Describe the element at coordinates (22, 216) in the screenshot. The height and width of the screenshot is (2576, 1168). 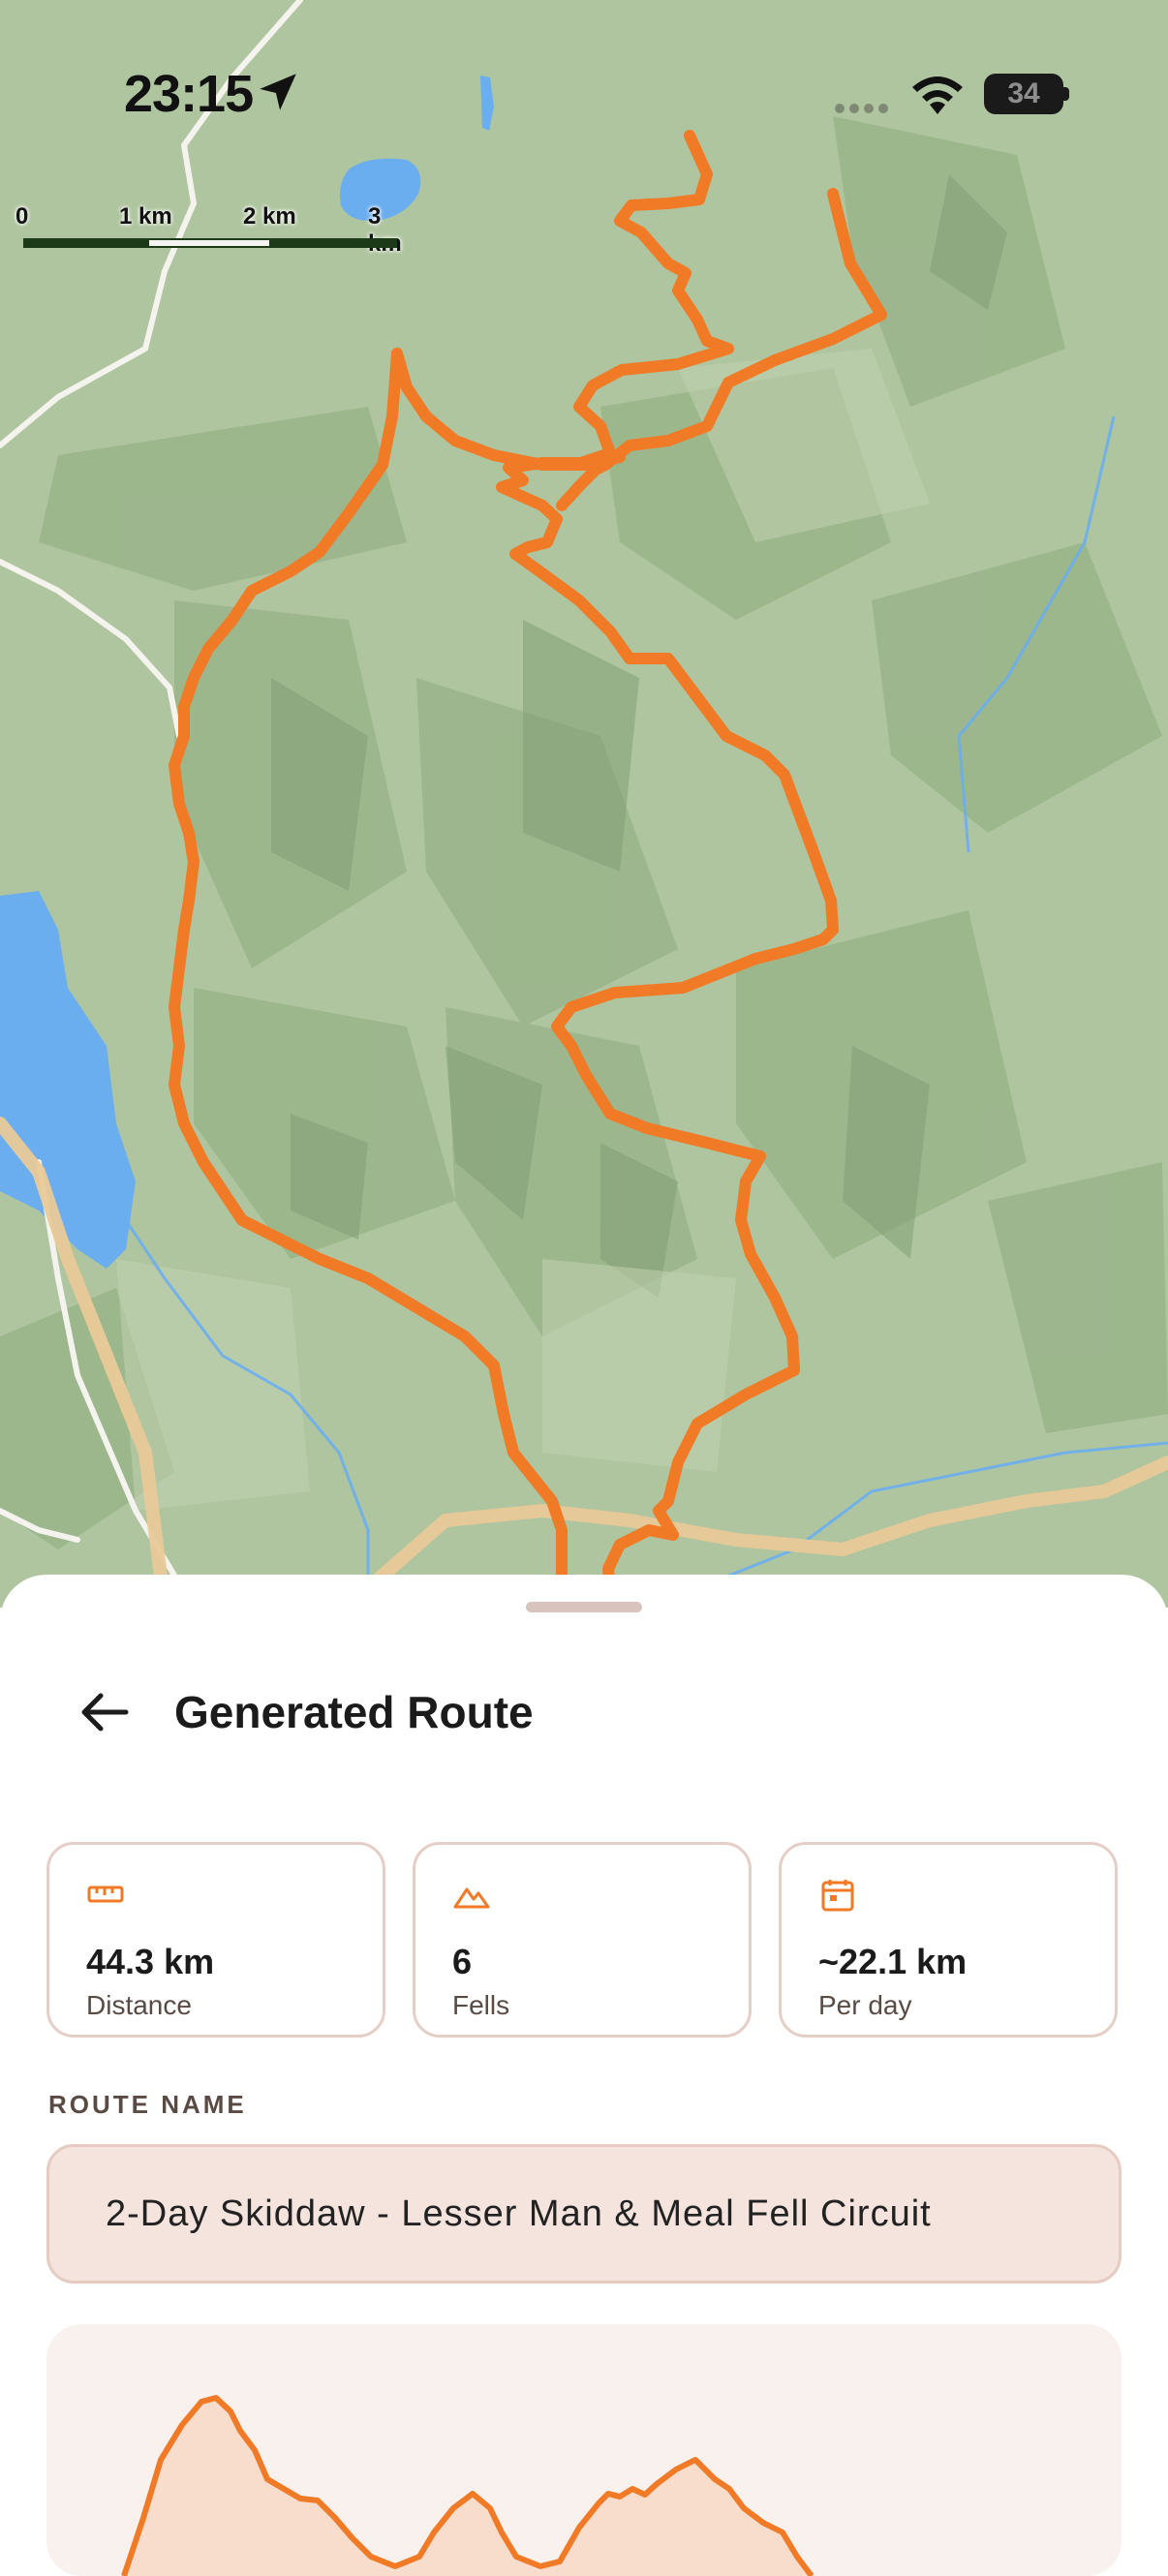
I see `scale-label-0: 0` at that location.